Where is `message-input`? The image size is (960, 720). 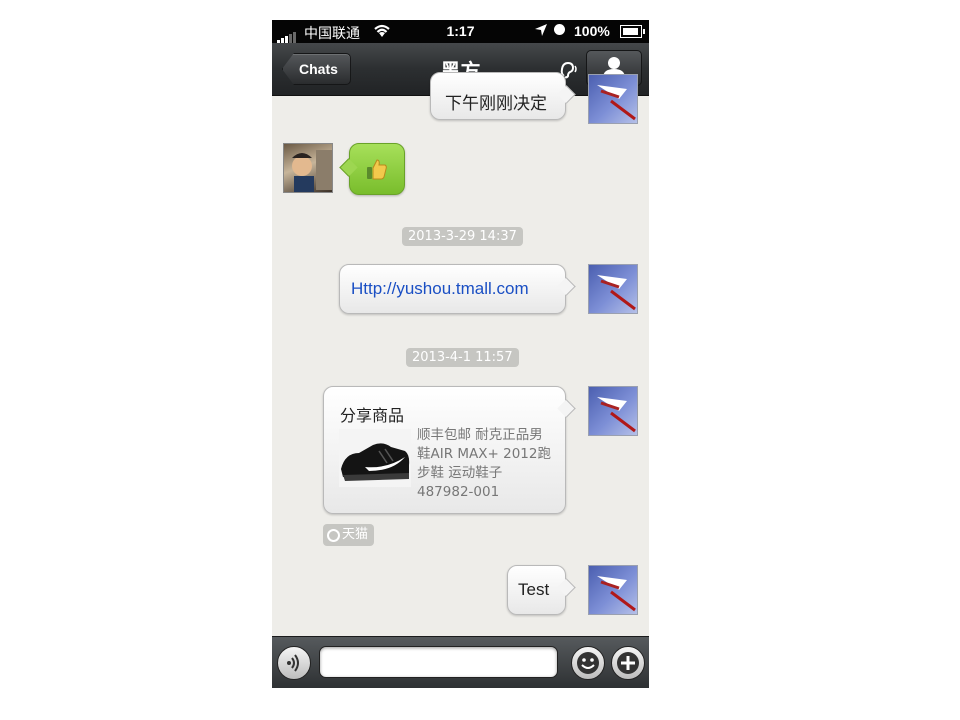 message-input is located at coordinates (438, 662).